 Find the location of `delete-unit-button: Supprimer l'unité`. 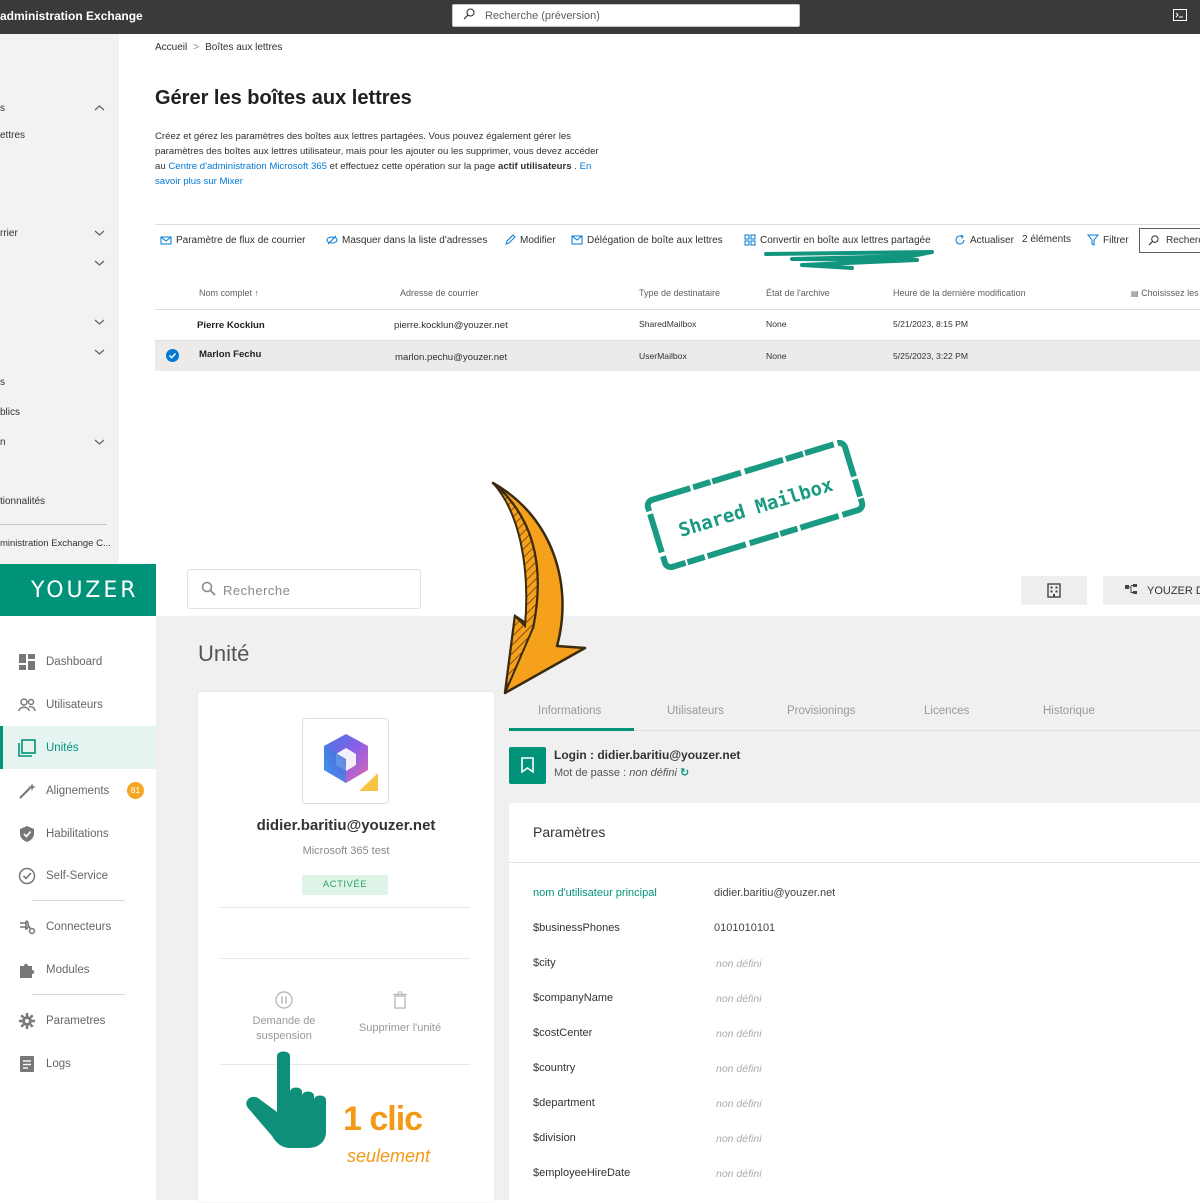

delete-unit-button: Supprimer l'unité is located at coordinates (400, 1013).